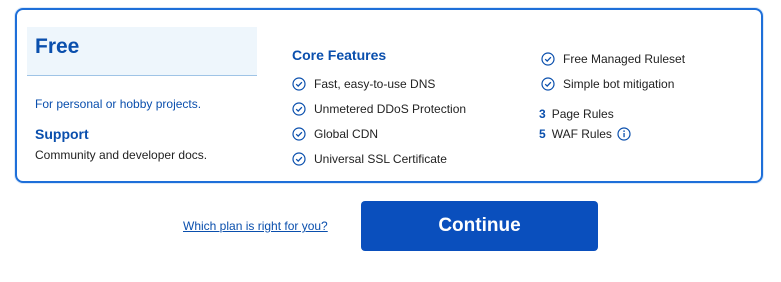 This screenshot has width=781, height=282. Describe the element at coordinates (339, 55) in the screenshot. I see `core-features-heading: Core Features` at that location.